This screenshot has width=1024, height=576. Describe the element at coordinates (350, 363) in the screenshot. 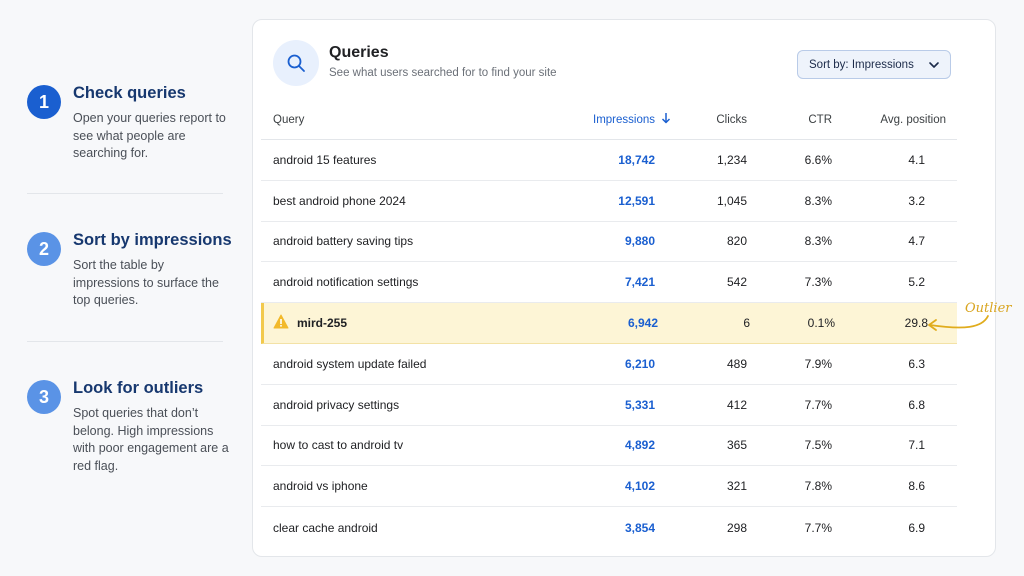

I see `query-cell: android system update failed` at that location.